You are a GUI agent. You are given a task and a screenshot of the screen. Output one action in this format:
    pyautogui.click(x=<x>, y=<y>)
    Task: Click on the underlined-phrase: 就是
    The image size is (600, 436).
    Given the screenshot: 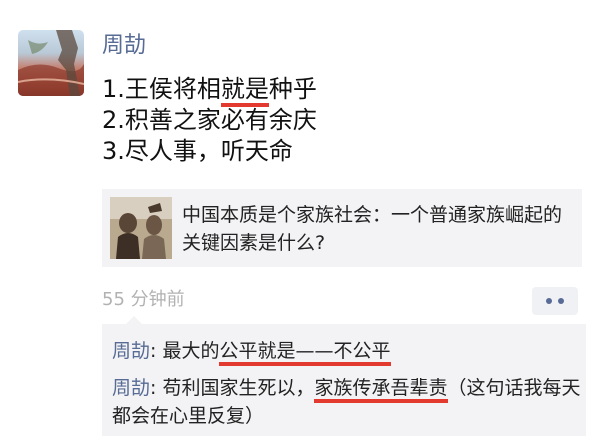 What is the action you would take?
    pyautogui.click(x=244, y=91)
    